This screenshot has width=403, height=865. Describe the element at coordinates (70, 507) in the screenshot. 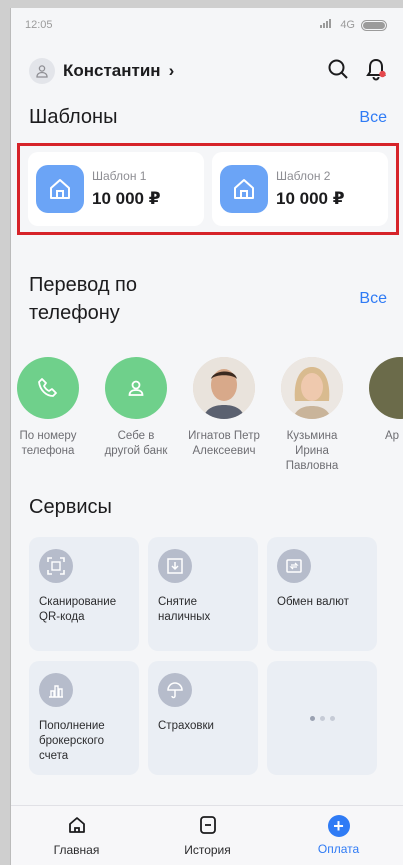

I see `services-title: Сервисы` at that location.